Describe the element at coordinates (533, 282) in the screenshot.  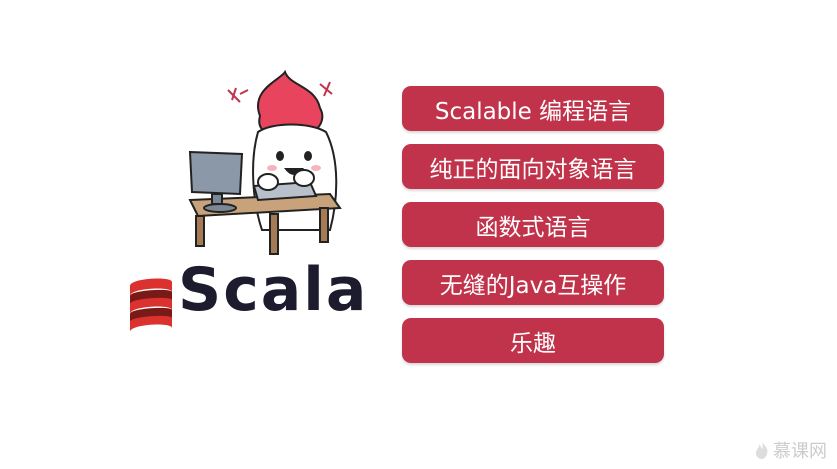
I see `feature-item-java-interop: 无缝的Java互操作` at that location.